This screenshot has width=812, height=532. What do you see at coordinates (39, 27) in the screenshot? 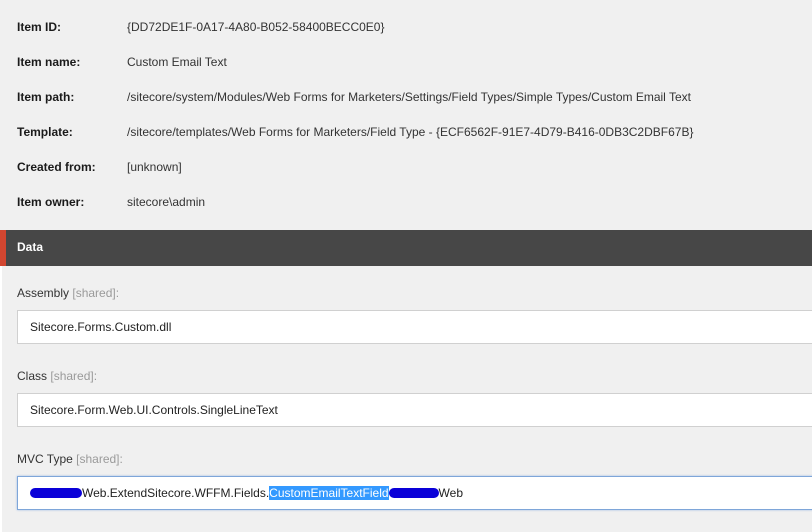
I see `item-id-label: Item ID:` at bounding box center [39, 27].